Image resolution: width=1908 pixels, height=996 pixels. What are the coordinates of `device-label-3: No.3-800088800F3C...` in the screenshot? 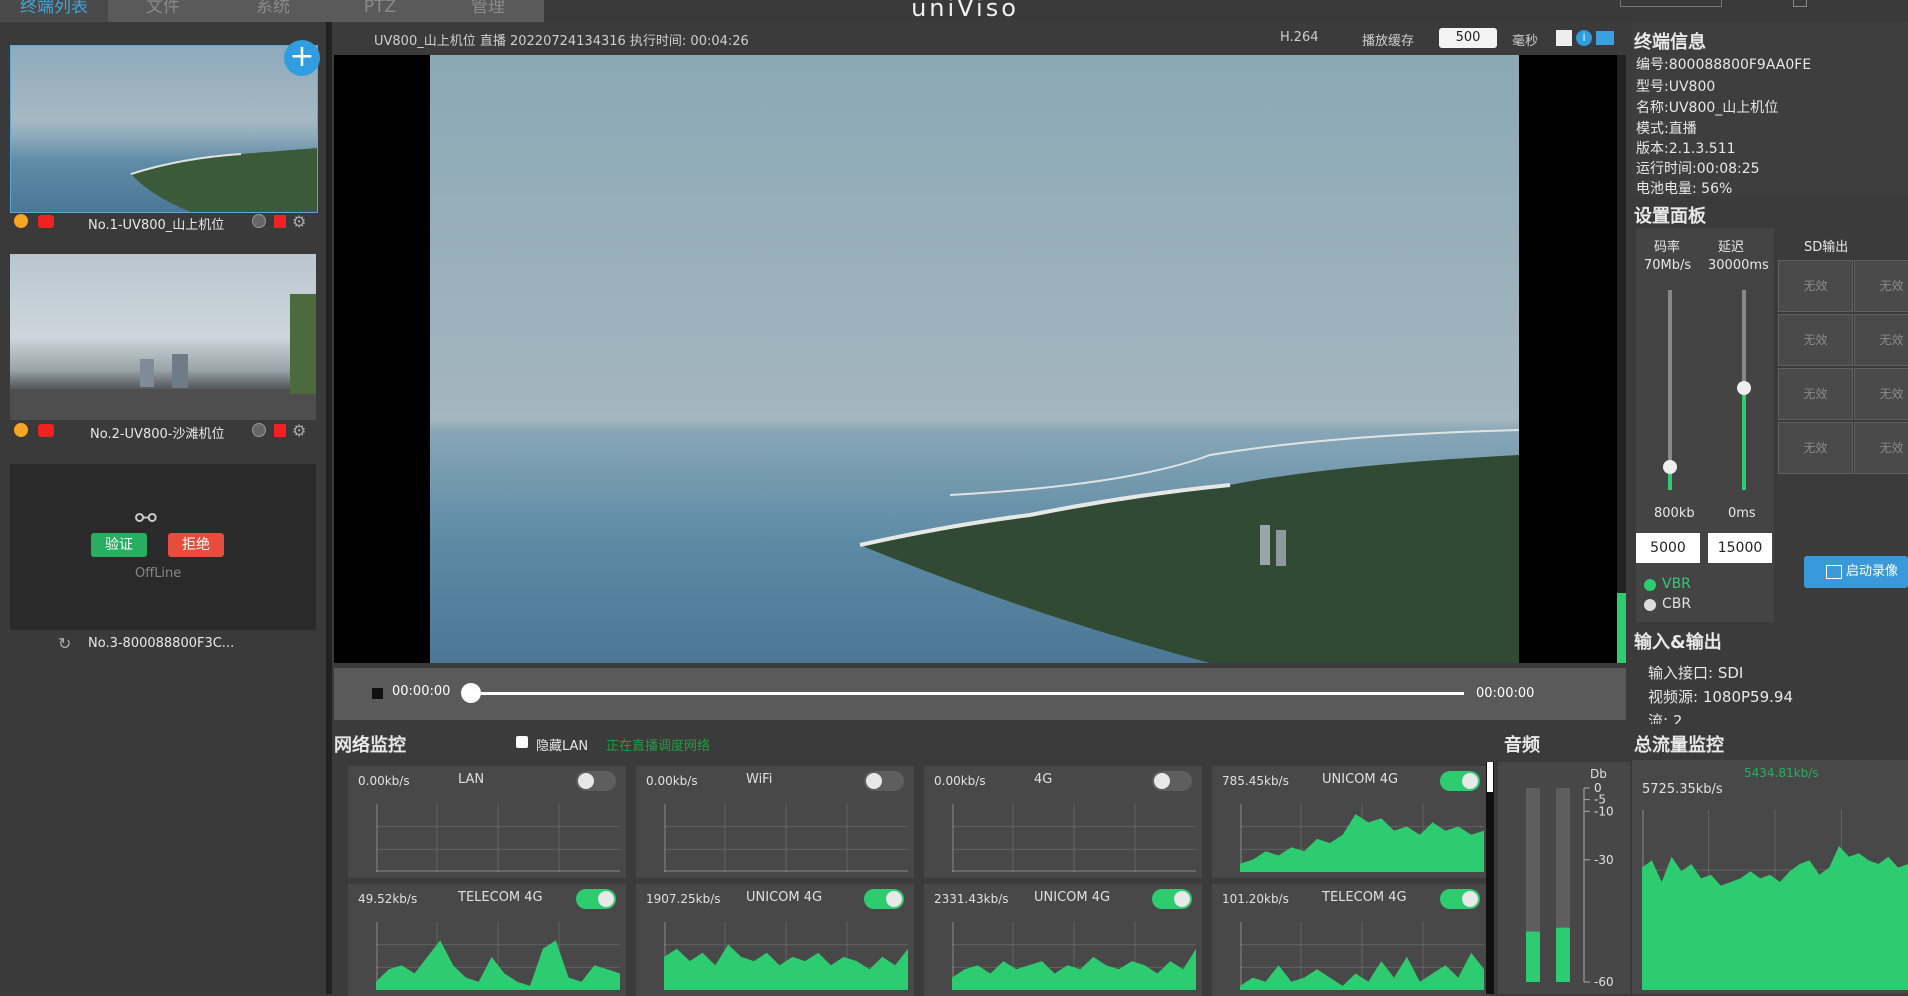 It's located at (161, 643).